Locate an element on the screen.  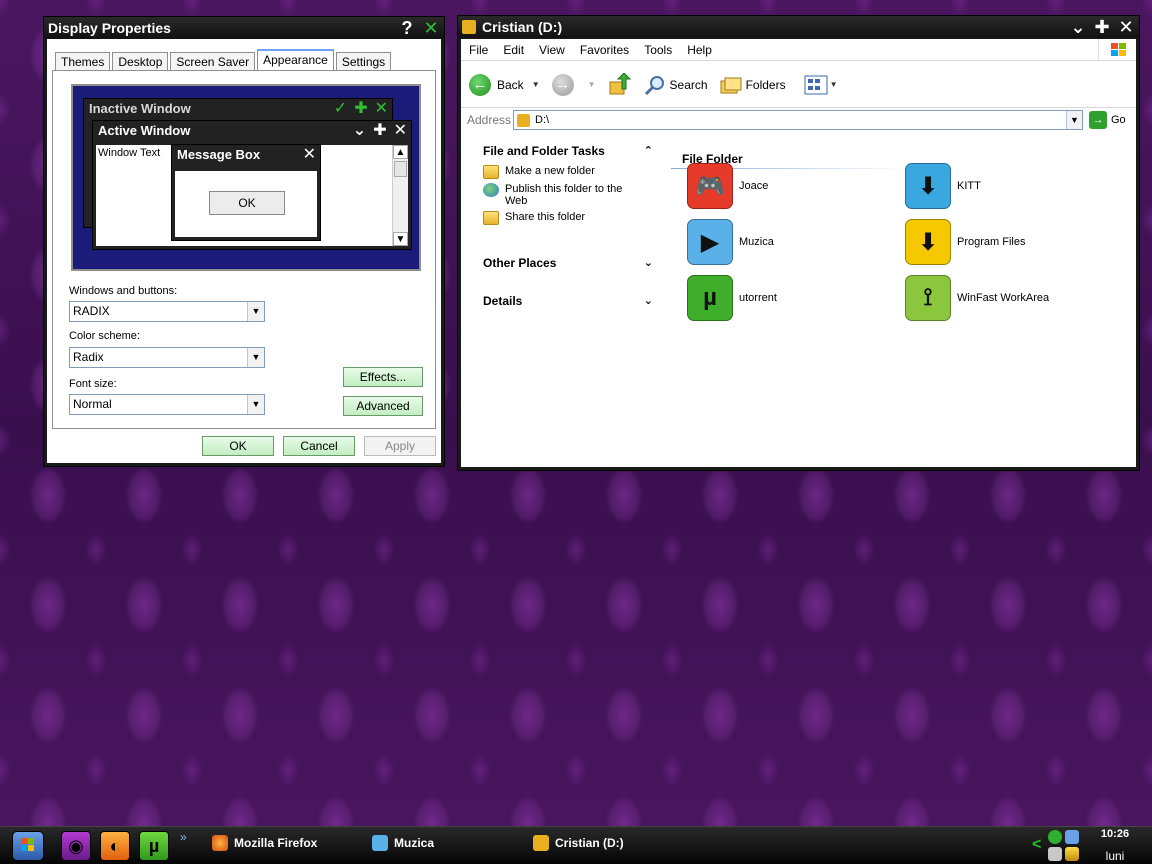
menu-tools: Tools is located at coordinates (658, 50).